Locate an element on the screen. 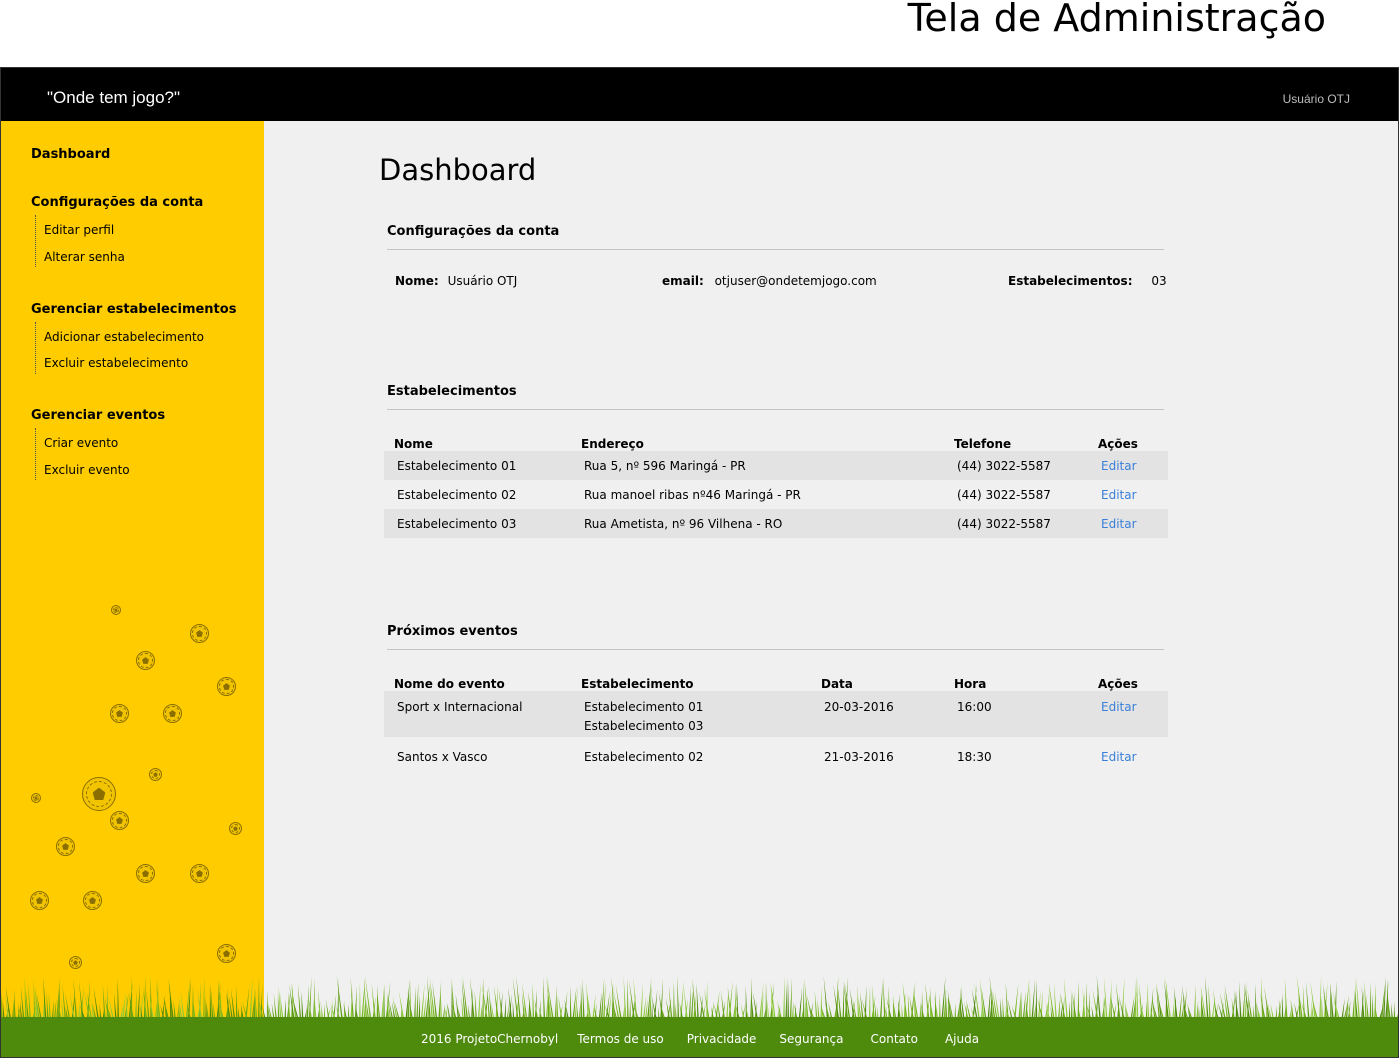 This screenshot has width=1399, height=1058. footer-copyright: 2016 ProjetoChernobyl is located at coordinates (489, 1039).